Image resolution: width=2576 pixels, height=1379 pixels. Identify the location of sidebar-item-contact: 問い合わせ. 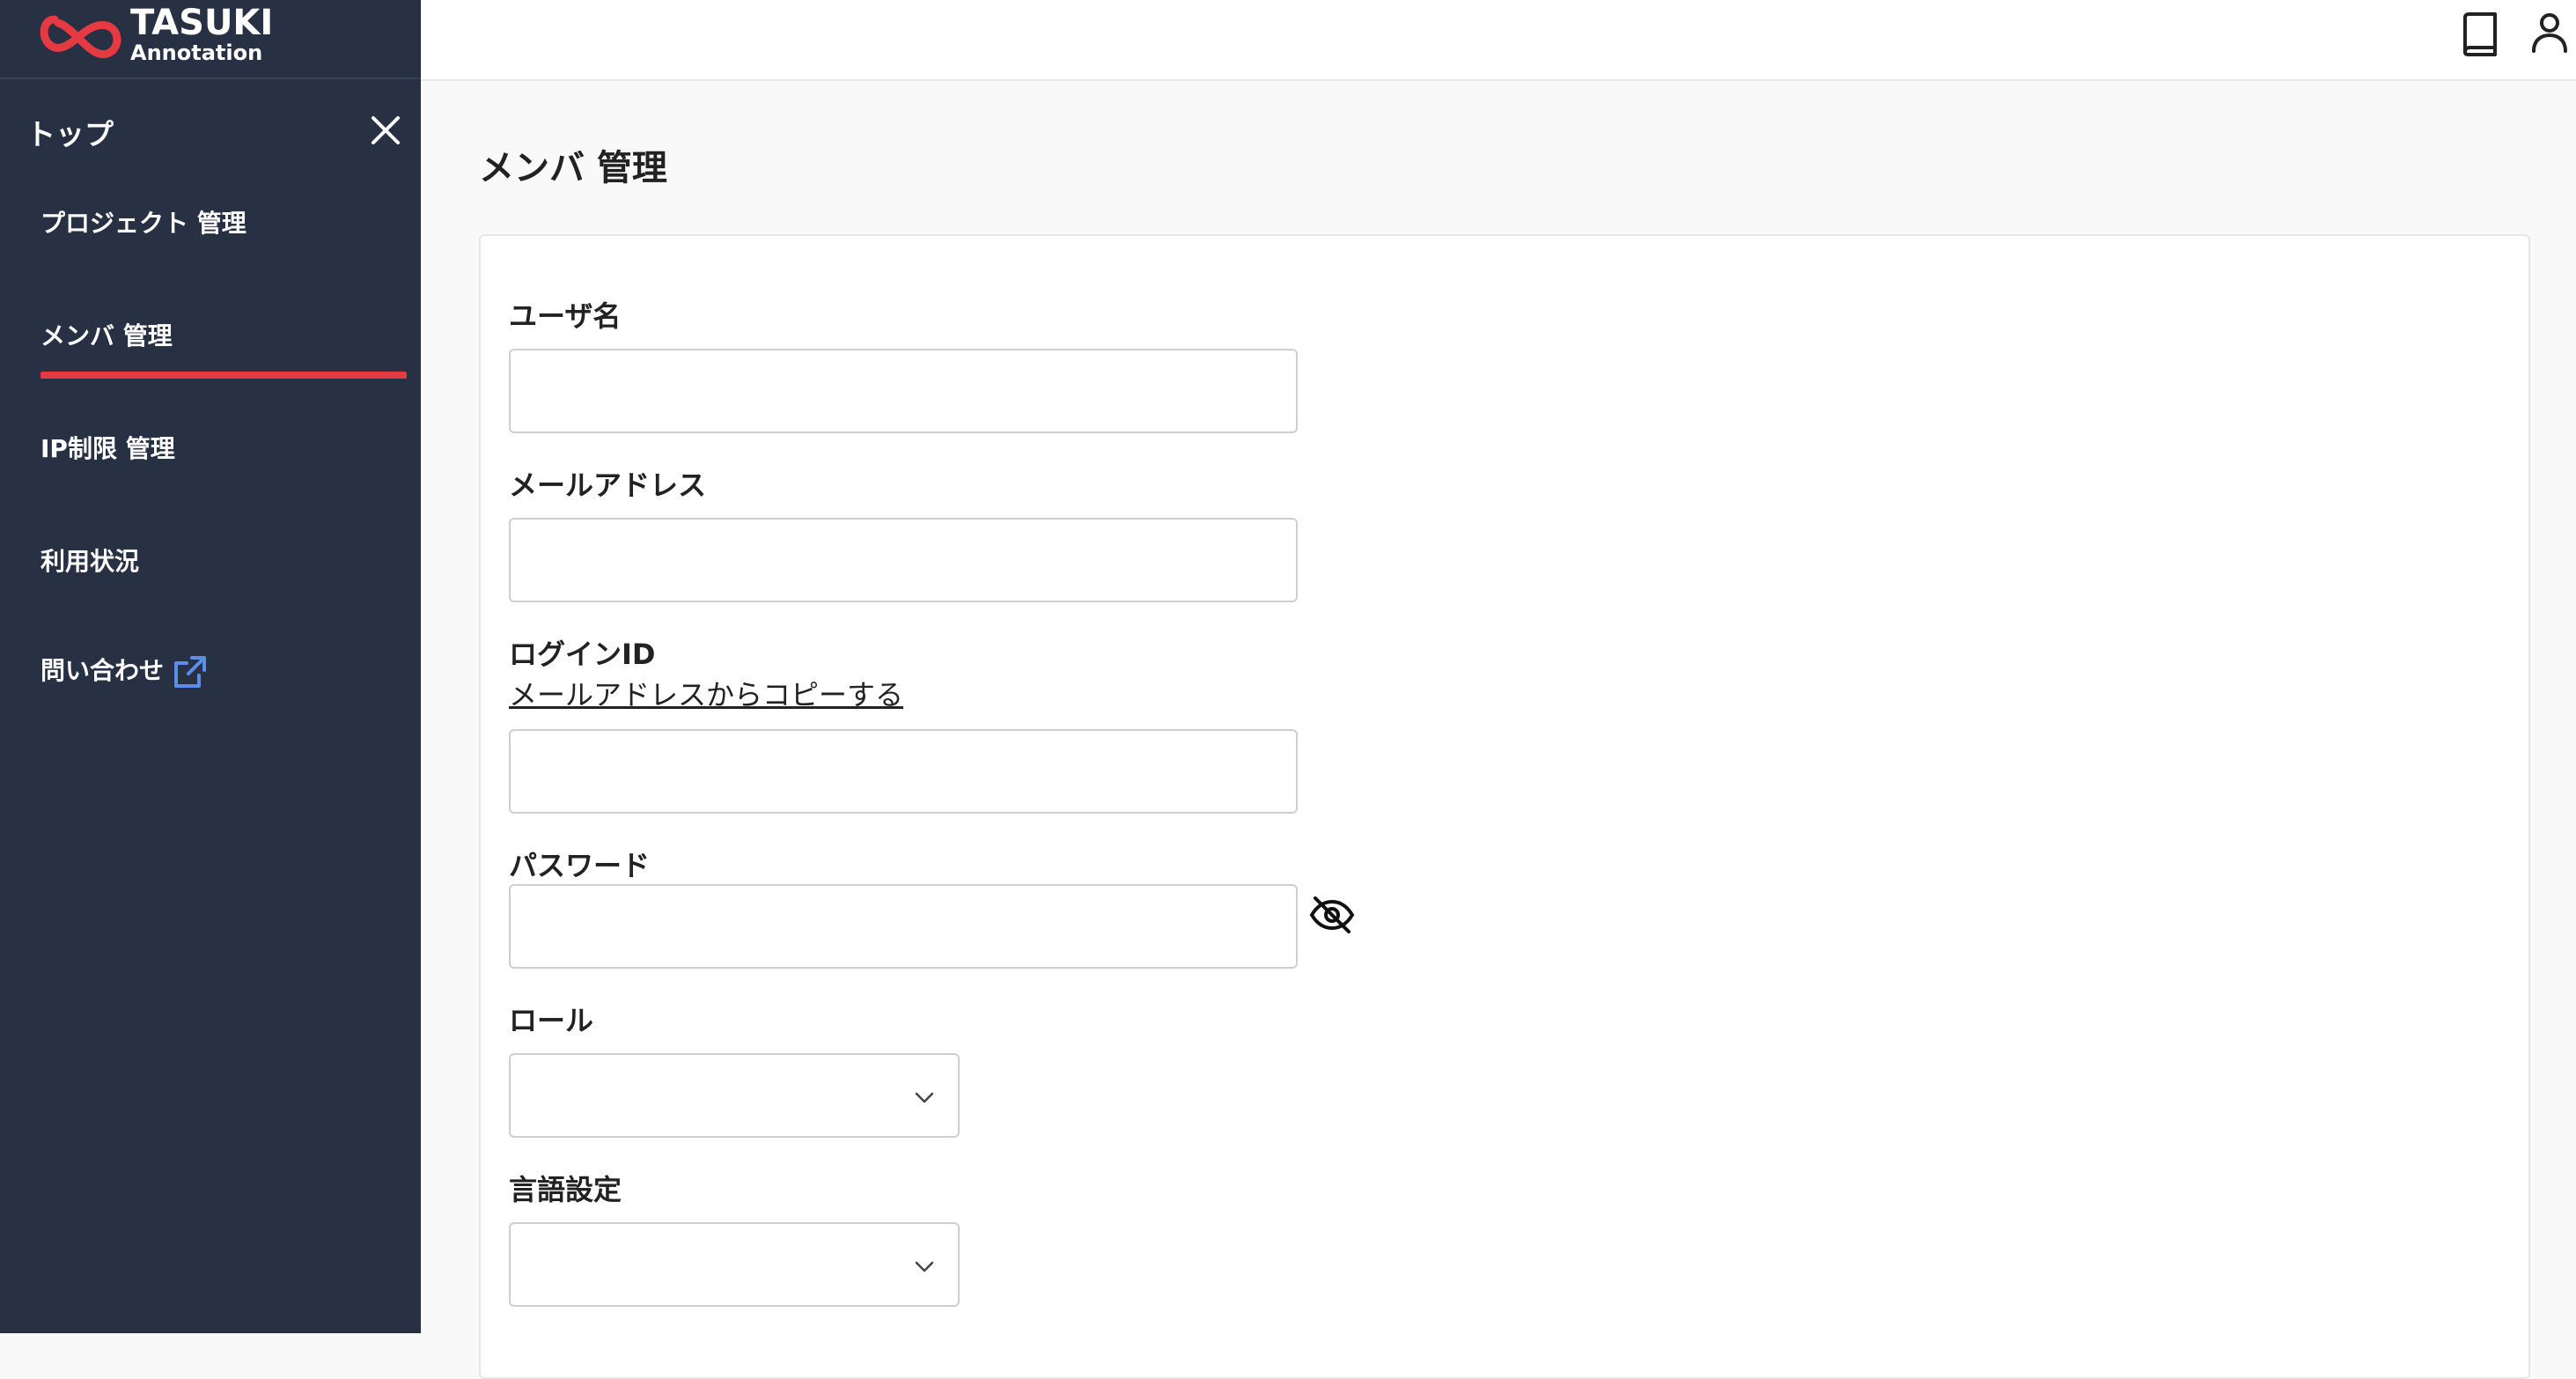
(124, 671).